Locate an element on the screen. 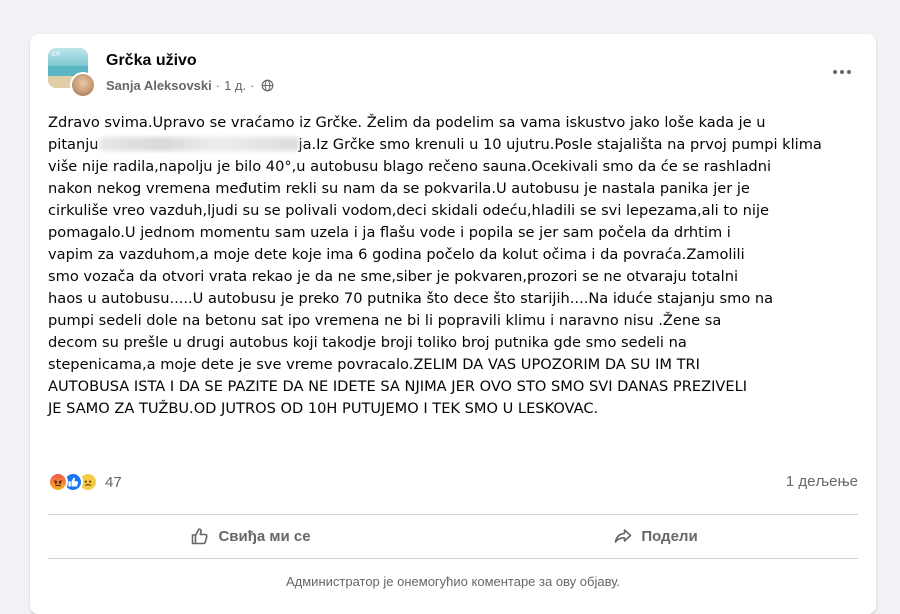  share-button: Подели is located at coordinates (655, 536).